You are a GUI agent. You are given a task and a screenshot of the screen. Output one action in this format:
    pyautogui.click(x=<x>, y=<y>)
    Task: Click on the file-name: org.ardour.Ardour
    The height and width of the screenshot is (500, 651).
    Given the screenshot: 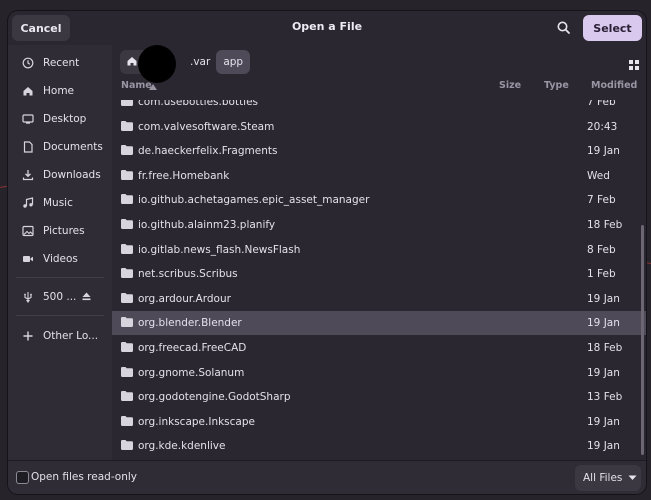 What is the action you would take?
    pyautogui.click(x=184, y=298)
    